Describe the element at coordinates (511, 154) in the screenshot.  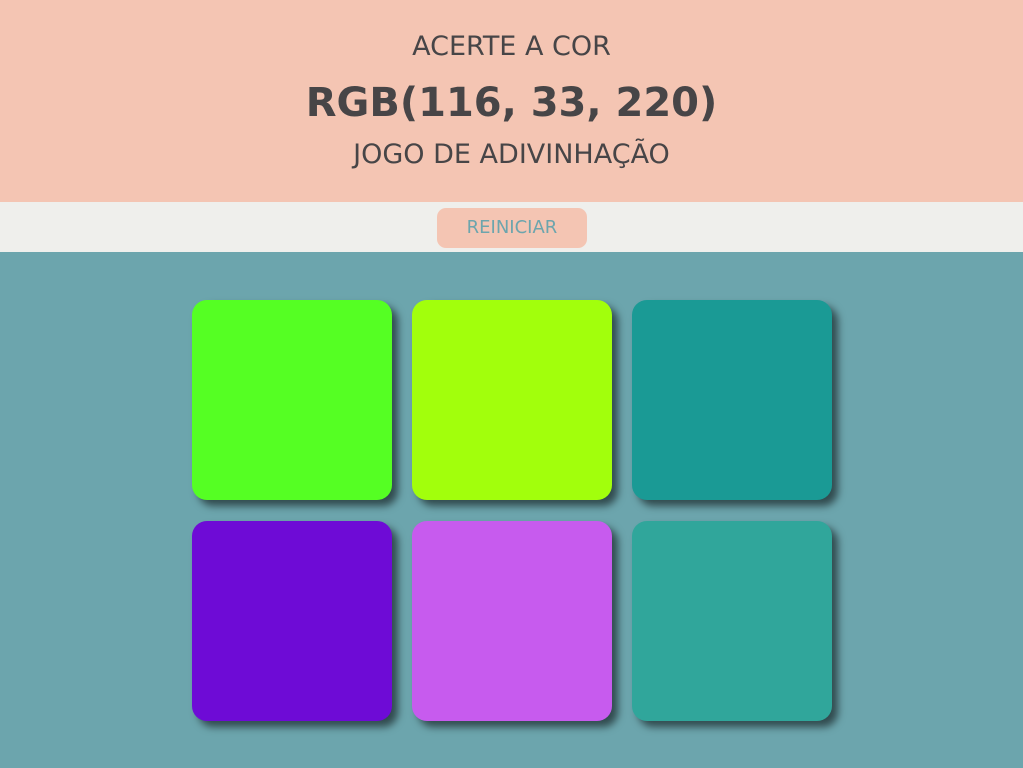
I see `game-title: JOGO DE ADIVINHAÇÃO` at that location.